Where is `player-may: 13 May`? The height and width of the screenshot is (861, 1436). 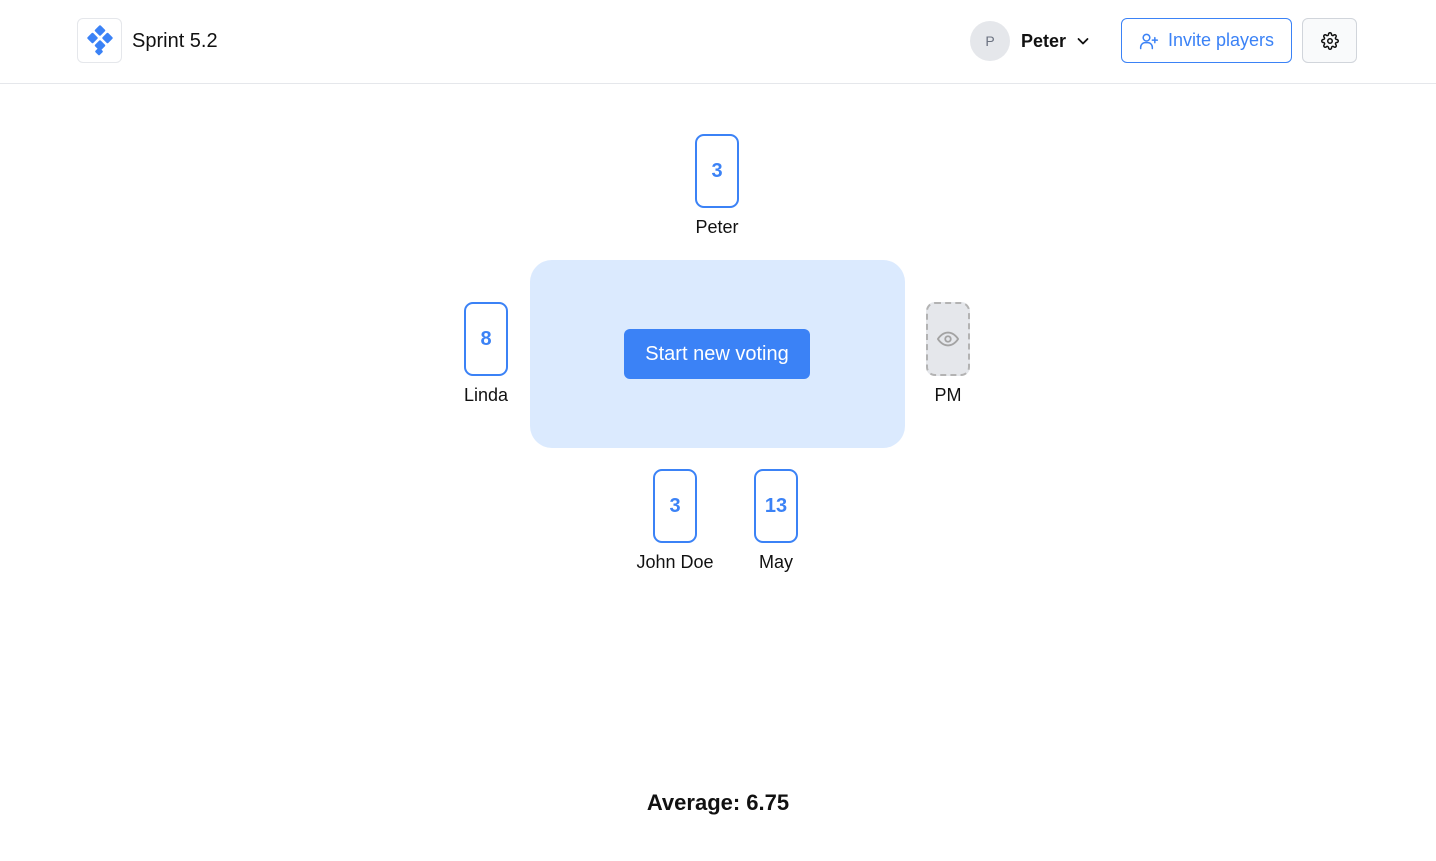 player-may: 13 May is located at coordinates (776, 521).